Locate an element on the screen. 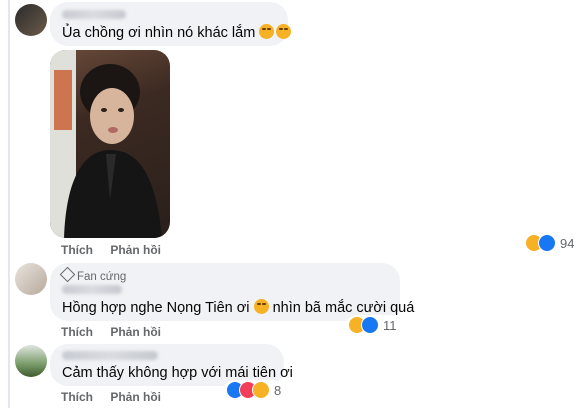 This screenshot has width=584, height=408. fan-badge: Fan cứng is located at coordinates (92, 274).